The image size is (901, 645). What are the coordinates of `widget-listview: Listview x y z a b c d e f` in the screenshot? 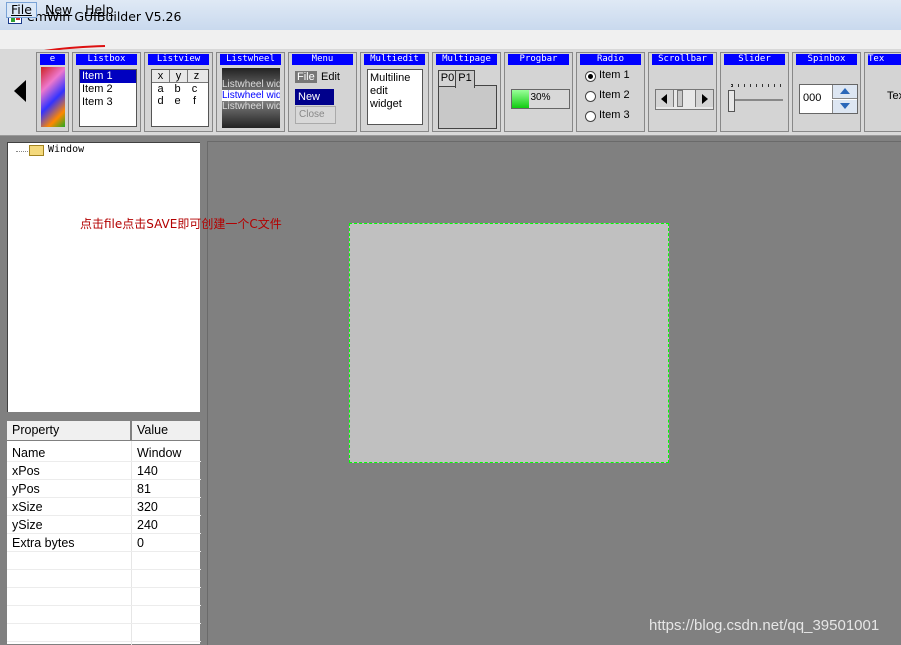 It's located at (178, 92).